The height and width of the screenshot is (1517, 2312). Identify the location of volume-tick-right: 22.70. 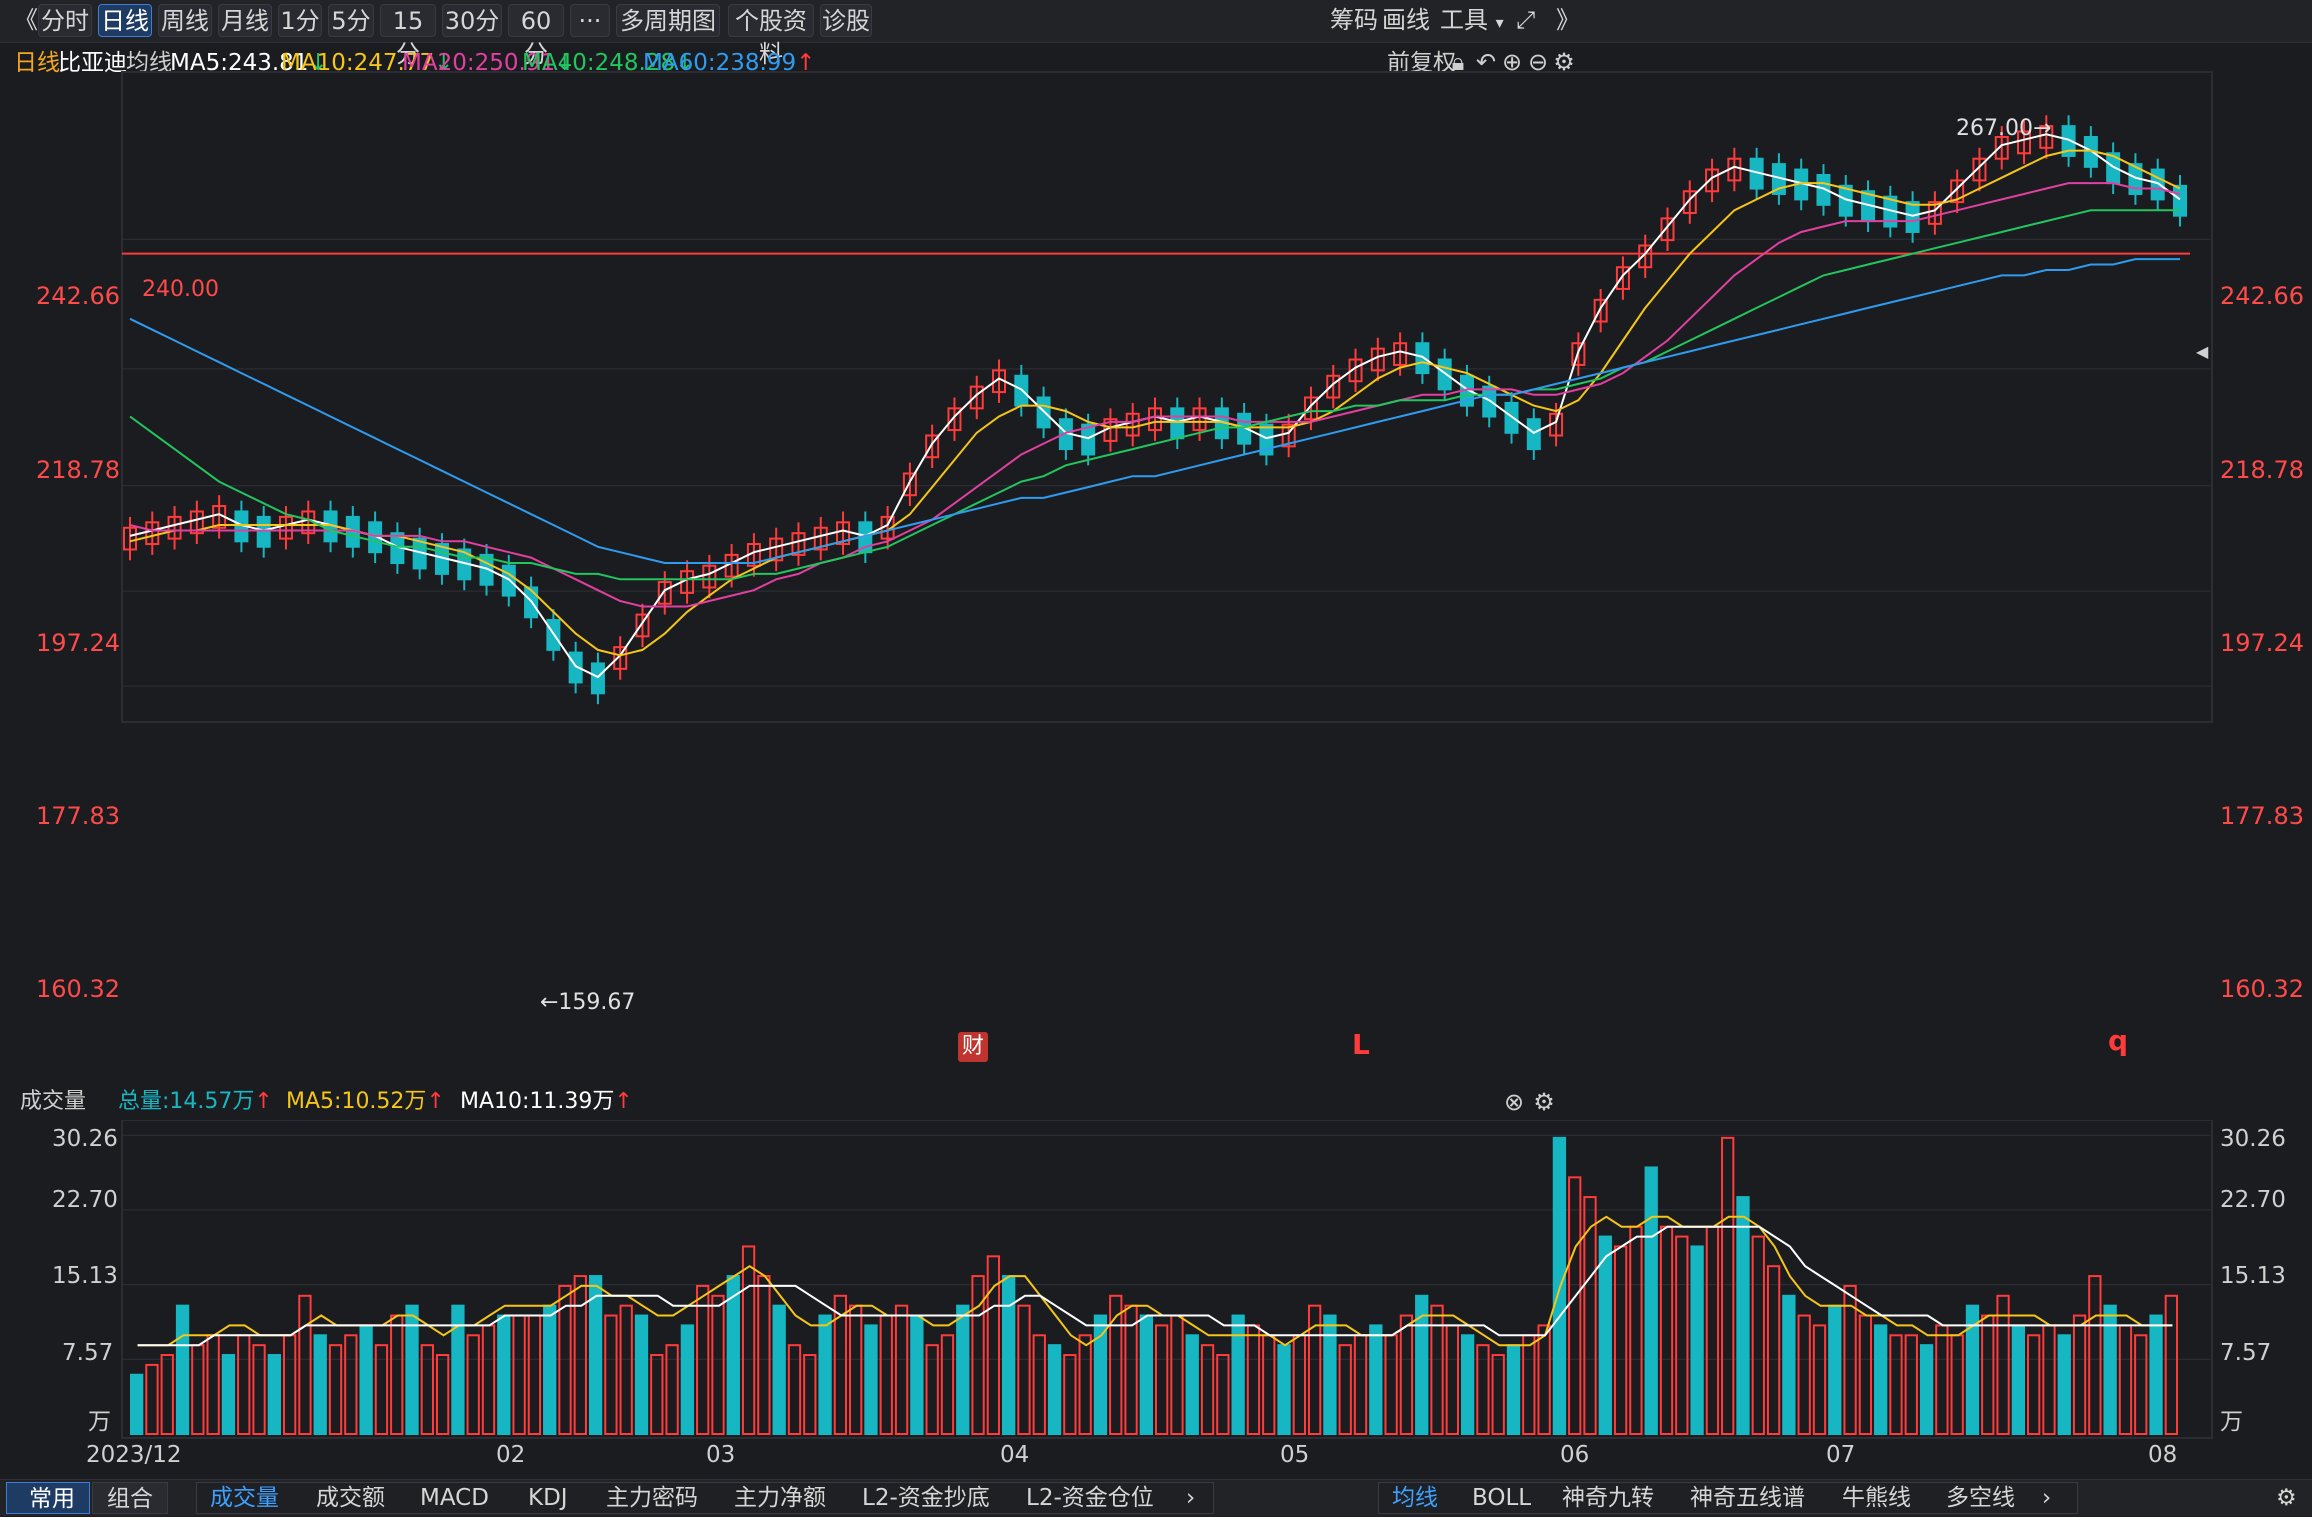
(2253, 1200).